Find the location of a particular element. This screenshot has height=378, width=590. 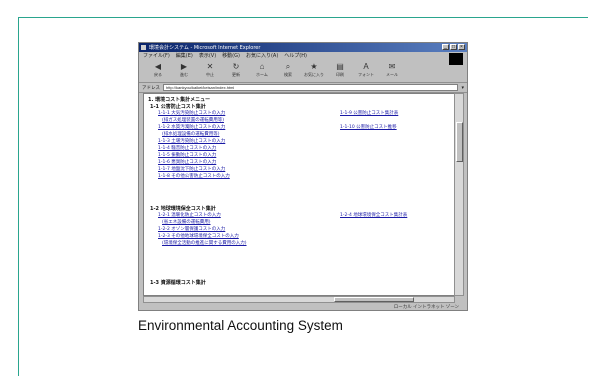

ie-icon is located at coordinates (143, 47).